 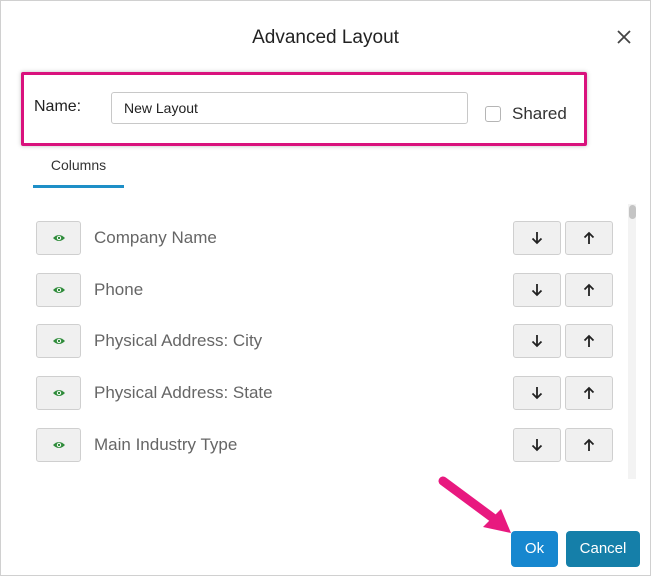 I want to click on list-item: Company Name, so click(x=330, y=238).